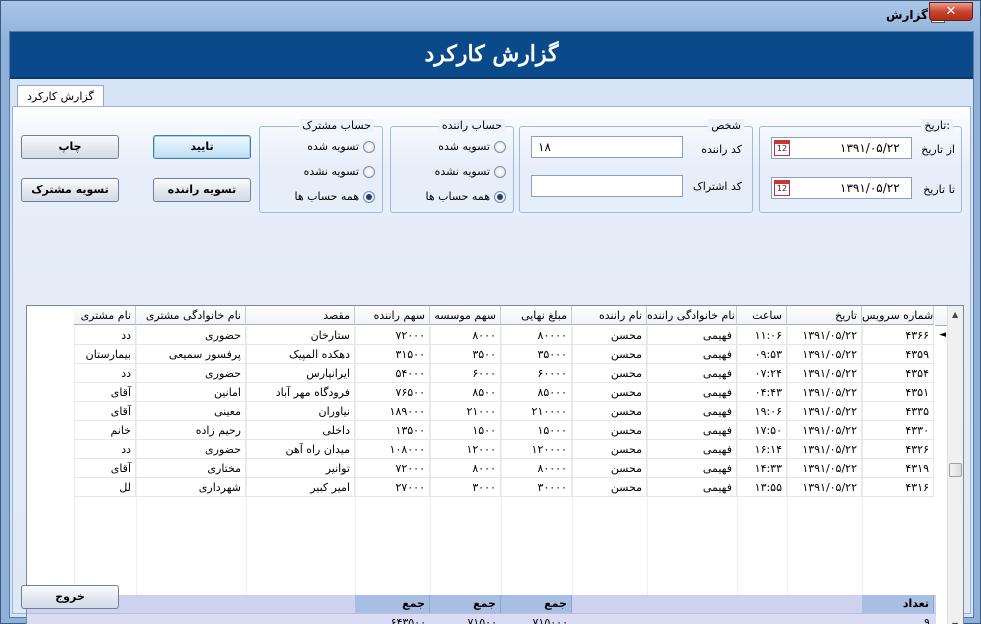  What do you see at coordinates (392, 373) in the screenshot?
I see `table-cell: ۵۴۰۰۰` at bounding box center [392, 373].